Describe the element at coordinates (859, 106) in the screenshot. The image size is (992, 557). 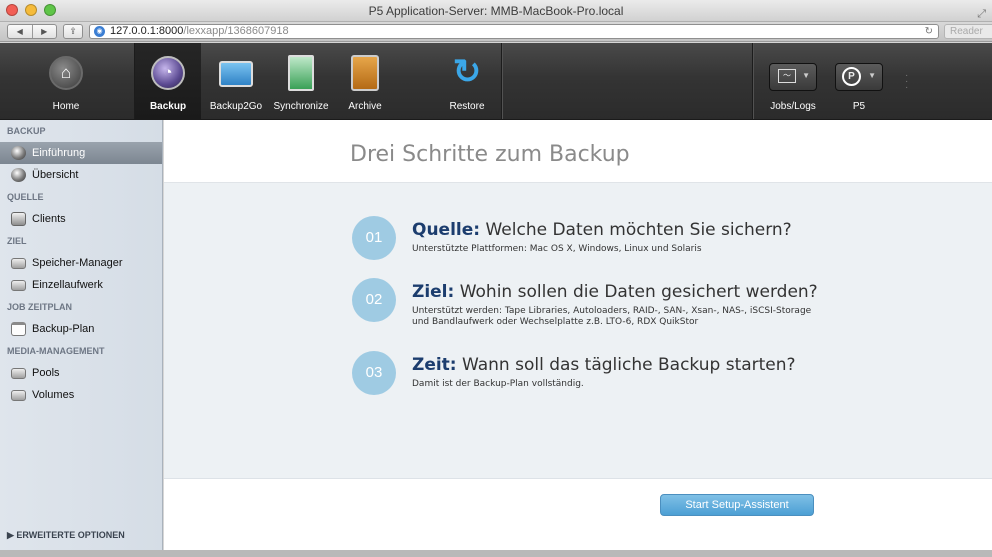
I see `p5-label: P5` at that location.